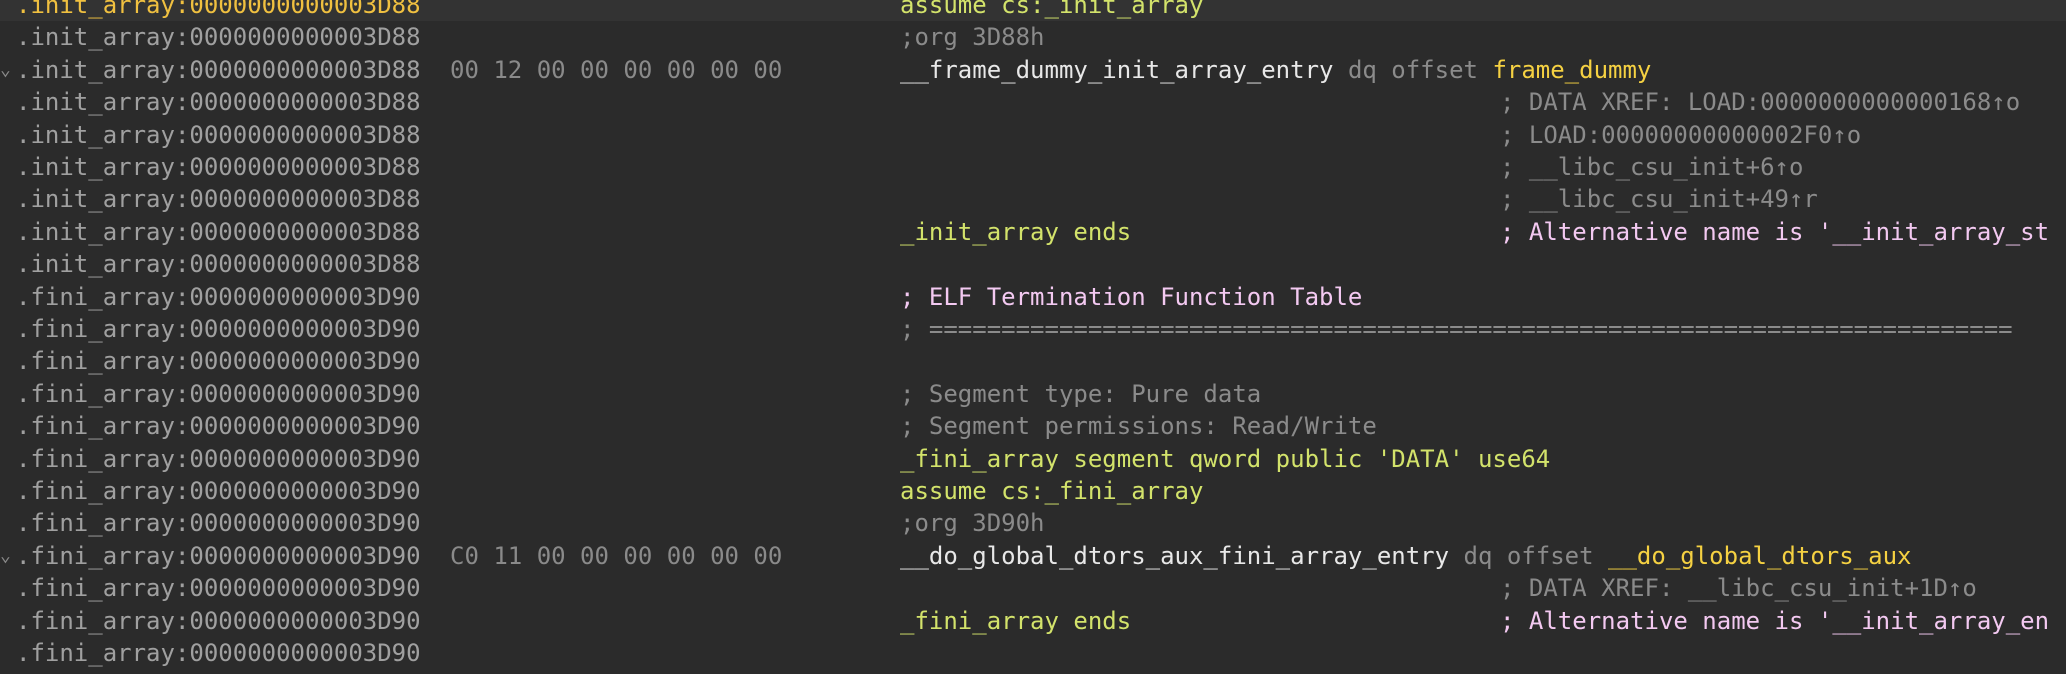 This screenshot has height=674, width=2066. I want to click on instruction: _init_array ends, so click(1015, 232).